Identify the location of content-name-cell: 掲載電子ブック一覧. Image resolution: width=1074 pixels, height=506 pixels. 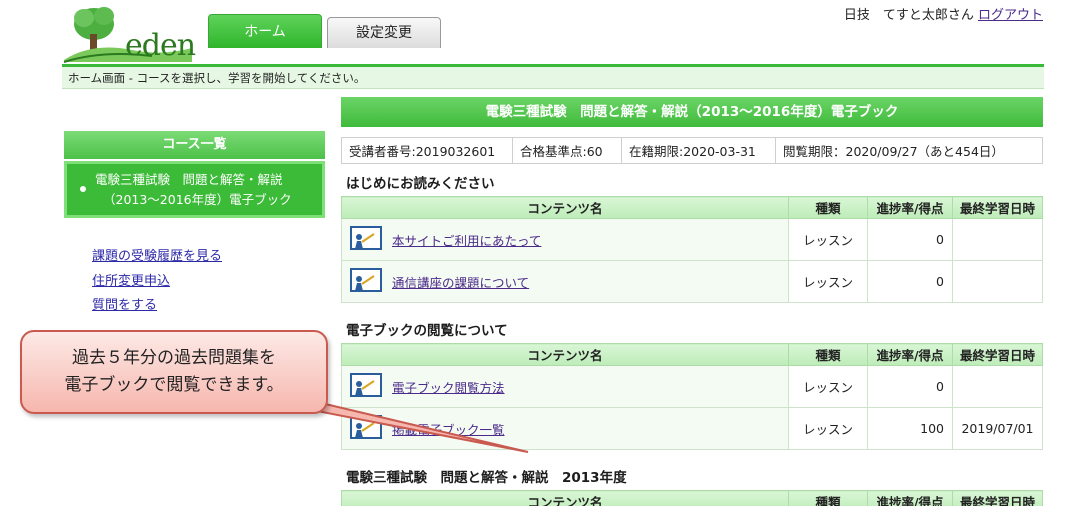
(565, 428).